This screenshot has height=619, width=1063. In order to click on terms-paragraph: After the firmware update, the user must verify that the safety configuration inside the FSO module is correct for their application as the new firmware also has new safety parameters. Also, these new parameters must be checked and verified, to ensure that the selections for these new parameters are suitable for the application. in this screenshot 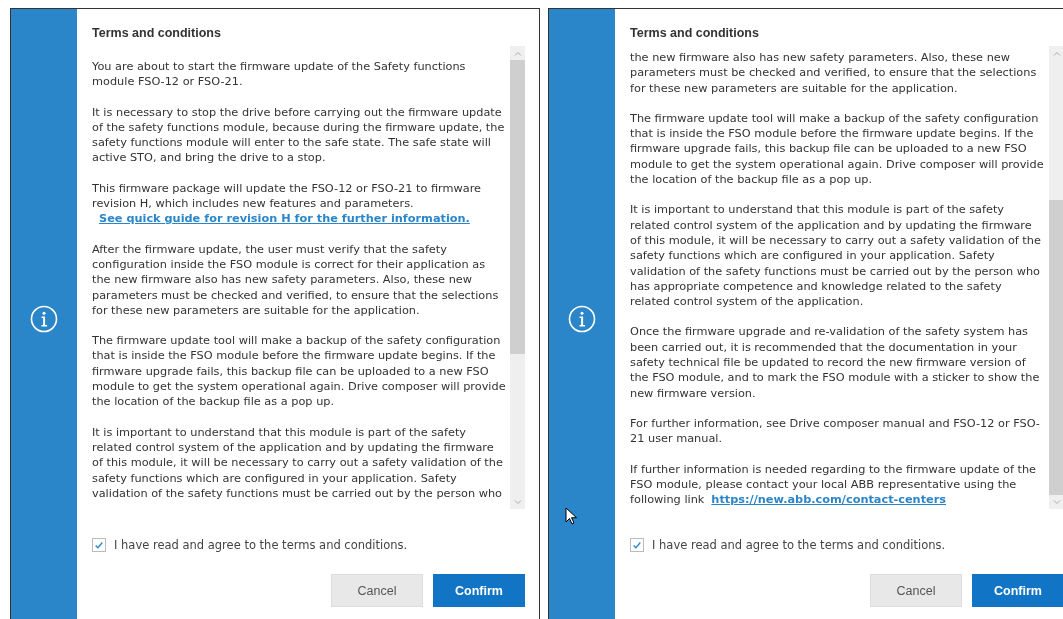, I will do `click(296, 280)`.